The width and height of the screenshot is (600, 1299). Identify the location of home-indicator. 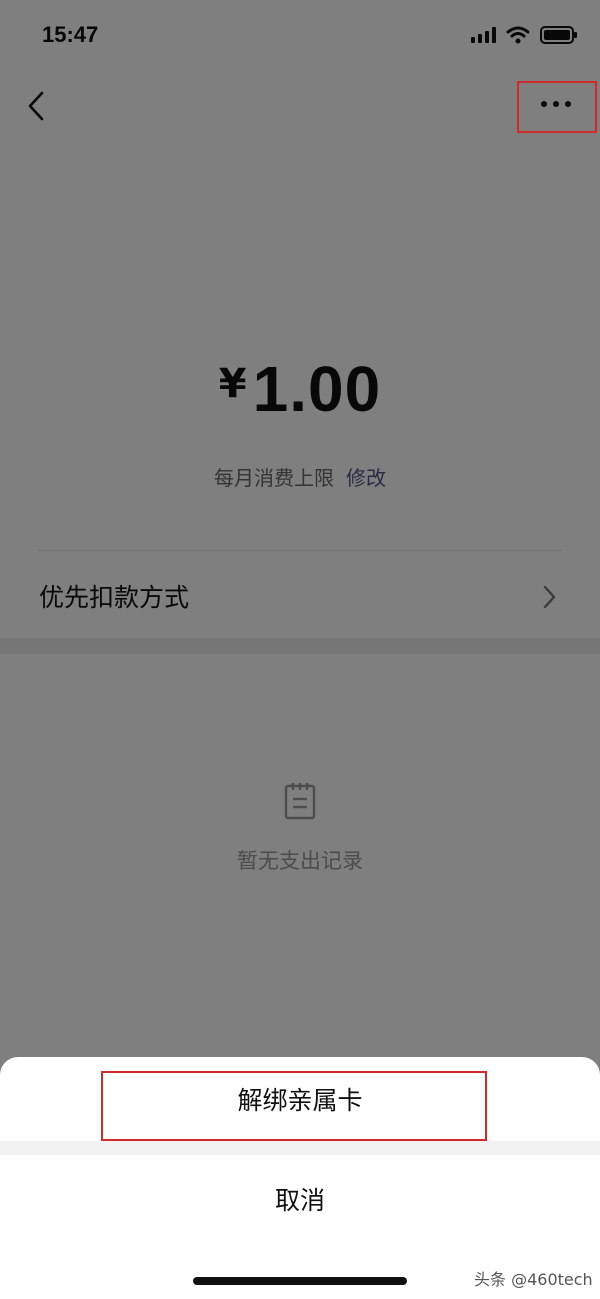
(300, 1281).